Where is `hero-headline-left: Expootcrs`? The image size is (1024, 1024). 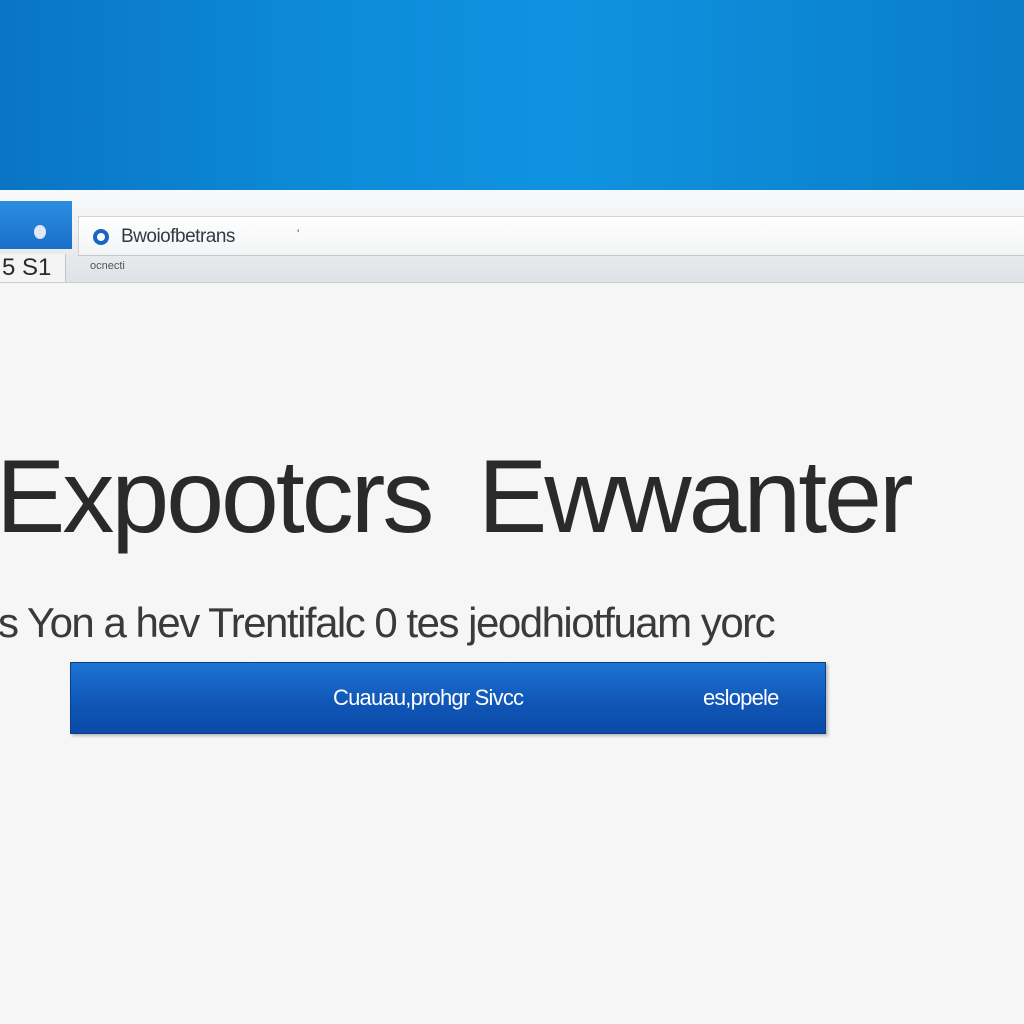
hero-headline-left: Expootcrs is located at coordinates (217, 497).